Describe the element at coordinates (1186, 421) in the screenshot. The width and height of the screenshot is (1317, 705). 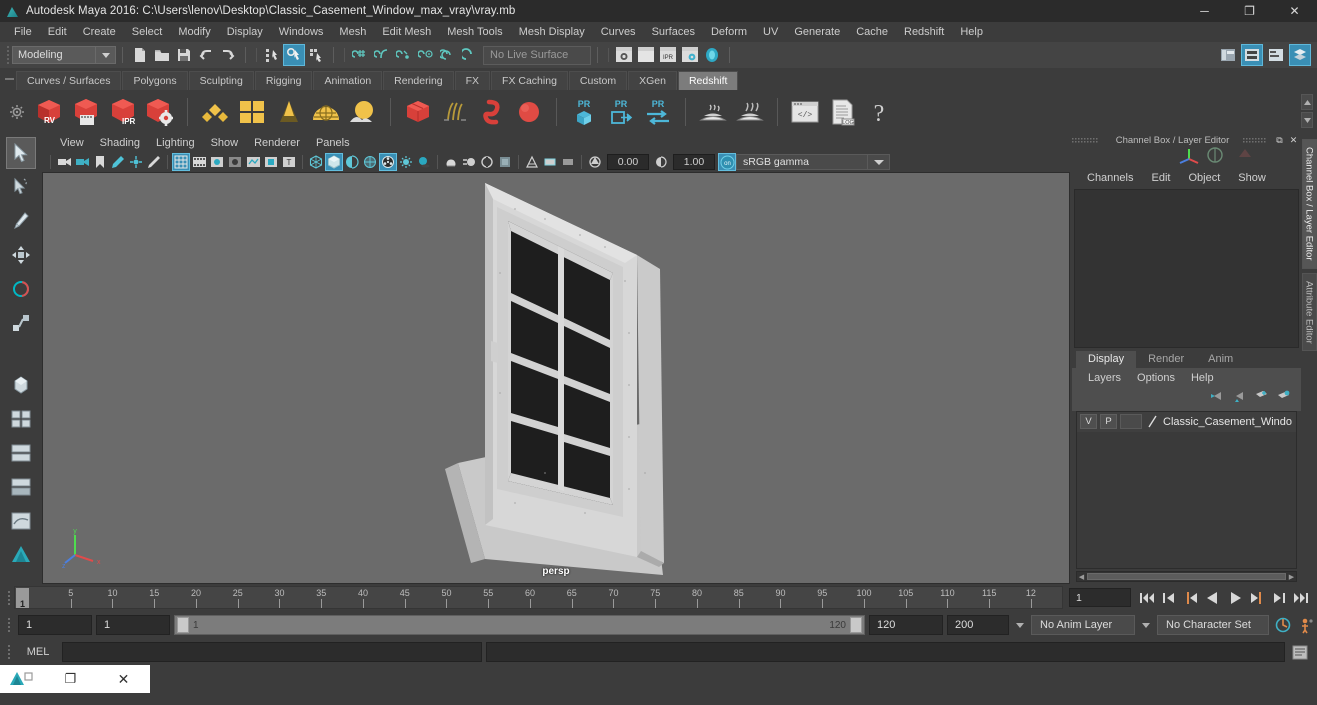
I see `layer-row: V P Classic_Casement_Windo` at that location.